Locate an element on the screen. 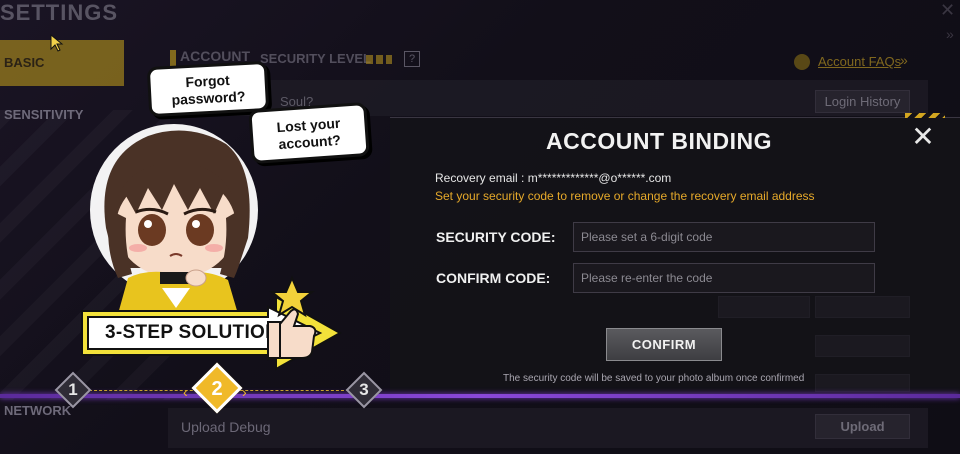 The width and height of the screenshot is (960, 454). speech-bubble-lost-account: Lost your account? is located at coordinates (309, 133).